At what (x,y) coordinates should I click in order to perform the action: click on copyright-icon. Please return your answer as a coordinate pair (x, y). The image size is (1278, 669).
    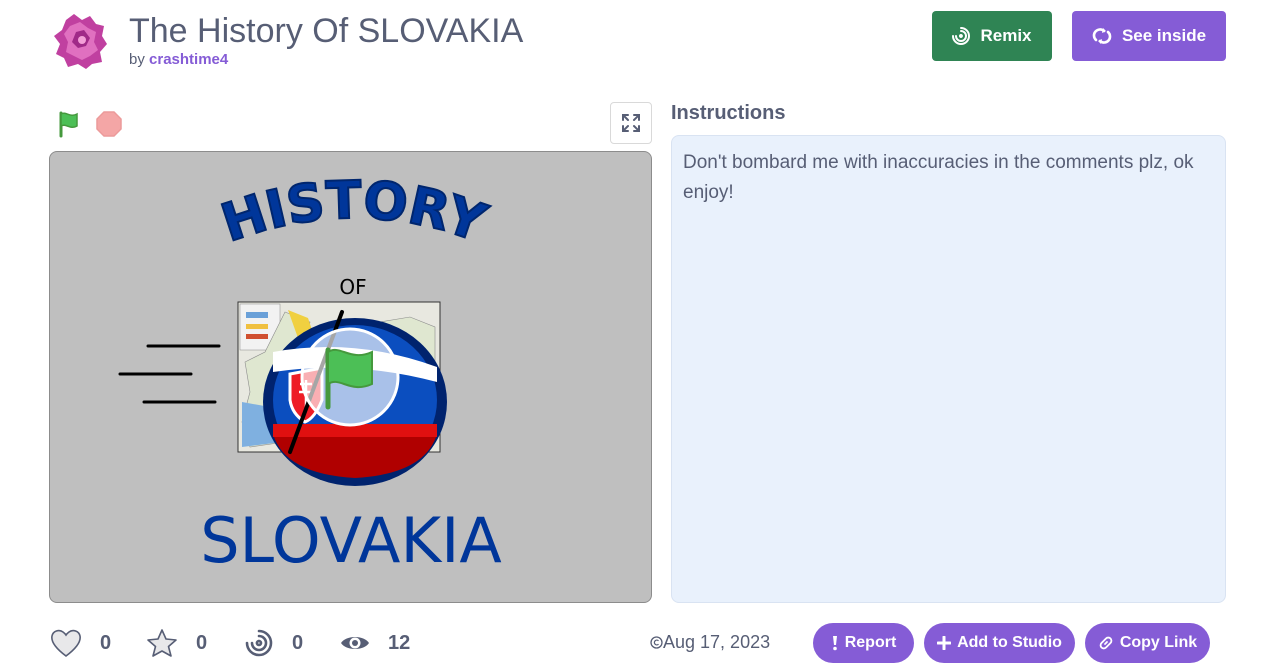
    Looking at the image, I should click on (656, 642).